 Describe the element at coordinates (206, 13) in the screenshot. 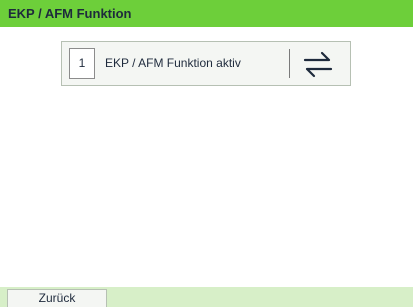

I see `page-title: EKP / AFM Funktion` at that location.